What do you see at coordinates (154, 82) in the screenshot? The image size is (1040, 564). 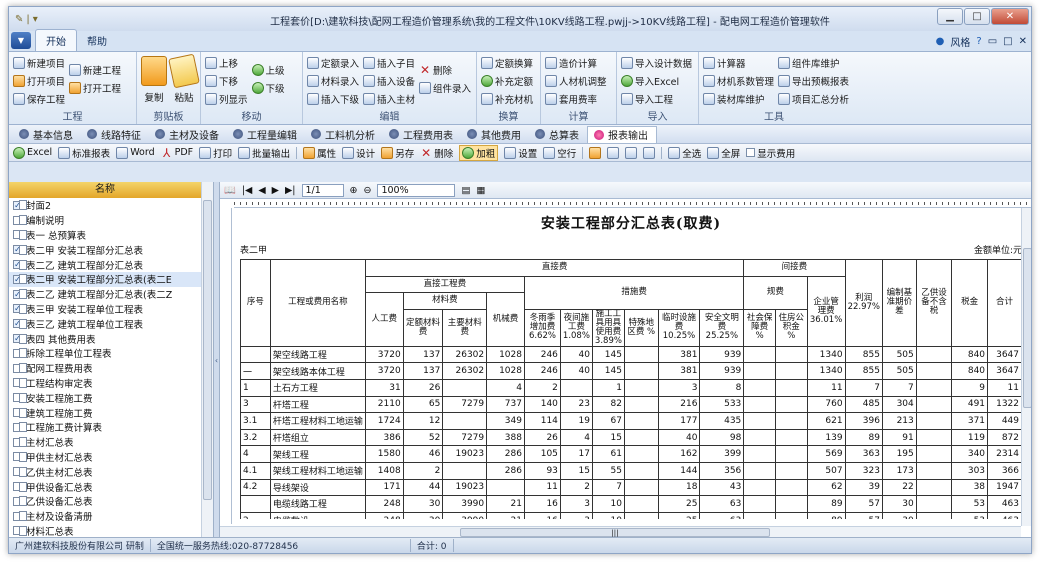 I see `copy-button: 复制` at bounding box center [154, 82].